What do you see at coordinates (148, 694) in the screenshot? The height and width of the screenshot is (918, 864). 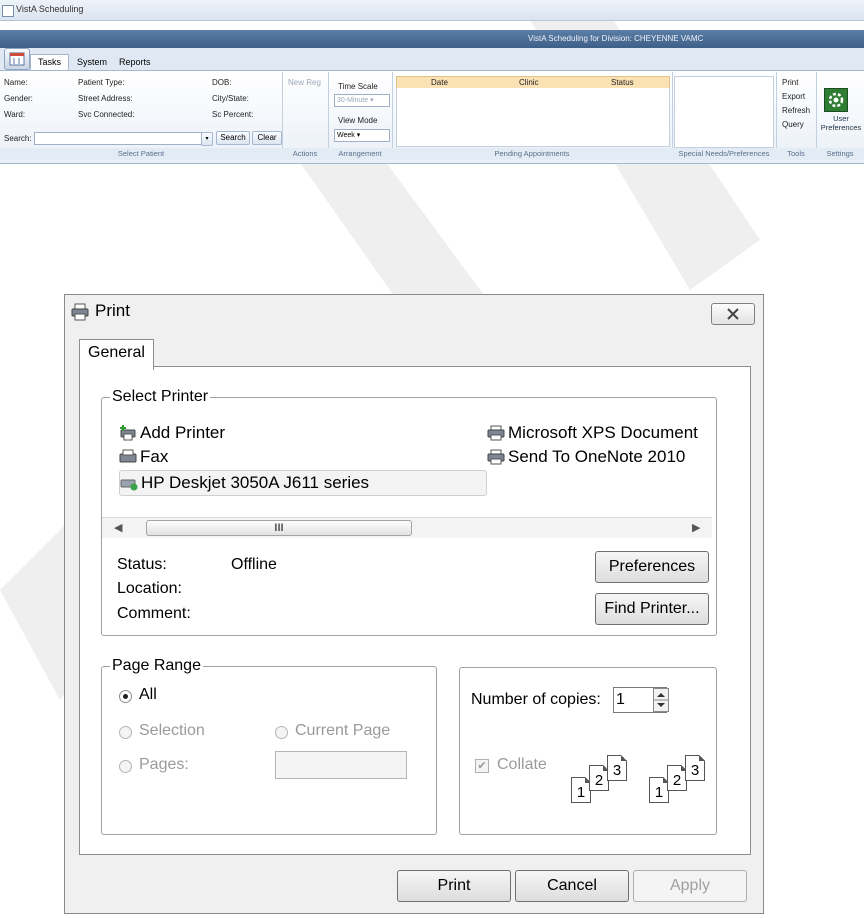 I see `radio-all-label: All` at bounding box center [148, 694].